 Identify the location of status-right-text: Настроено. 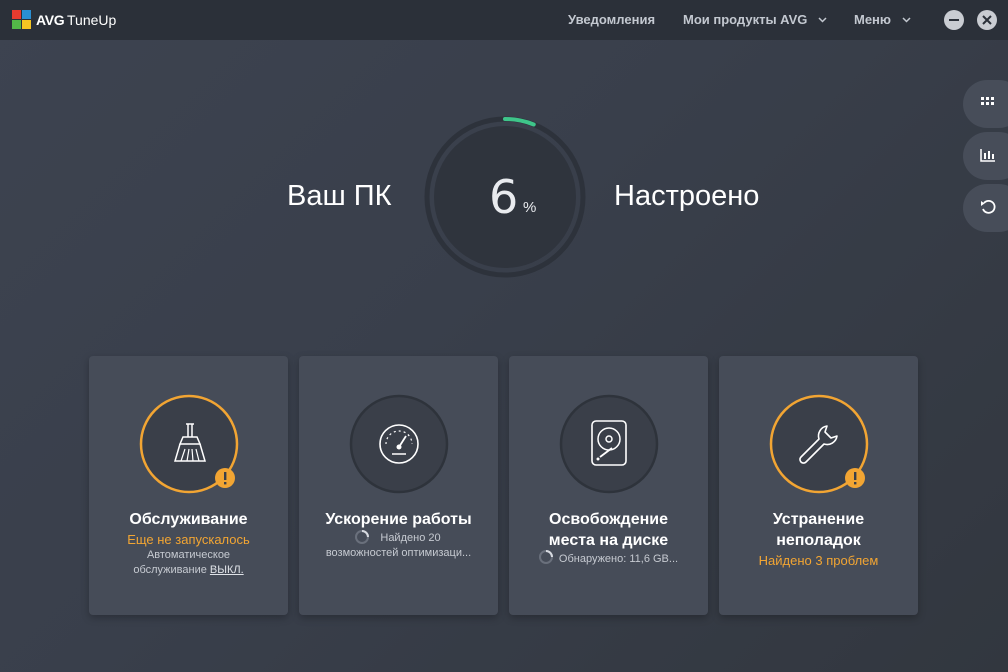
(687, 196).